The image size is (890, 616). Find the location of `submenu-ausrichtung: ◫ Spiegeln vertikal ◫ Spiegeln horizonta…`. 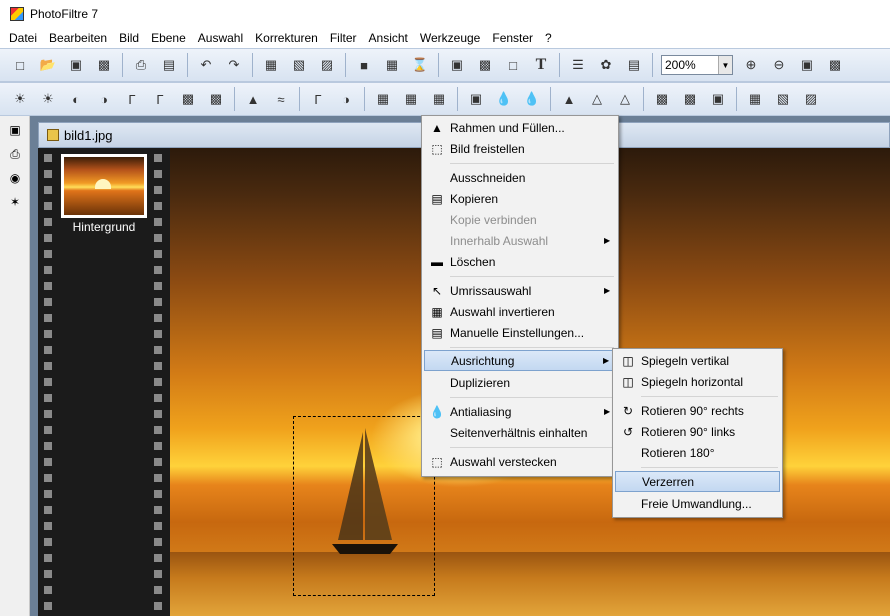

submenu-ausrichtung: ◫ Spiegeln vertikal ◫ Spiegeln horizonta… is located at coordinates (697, 433).